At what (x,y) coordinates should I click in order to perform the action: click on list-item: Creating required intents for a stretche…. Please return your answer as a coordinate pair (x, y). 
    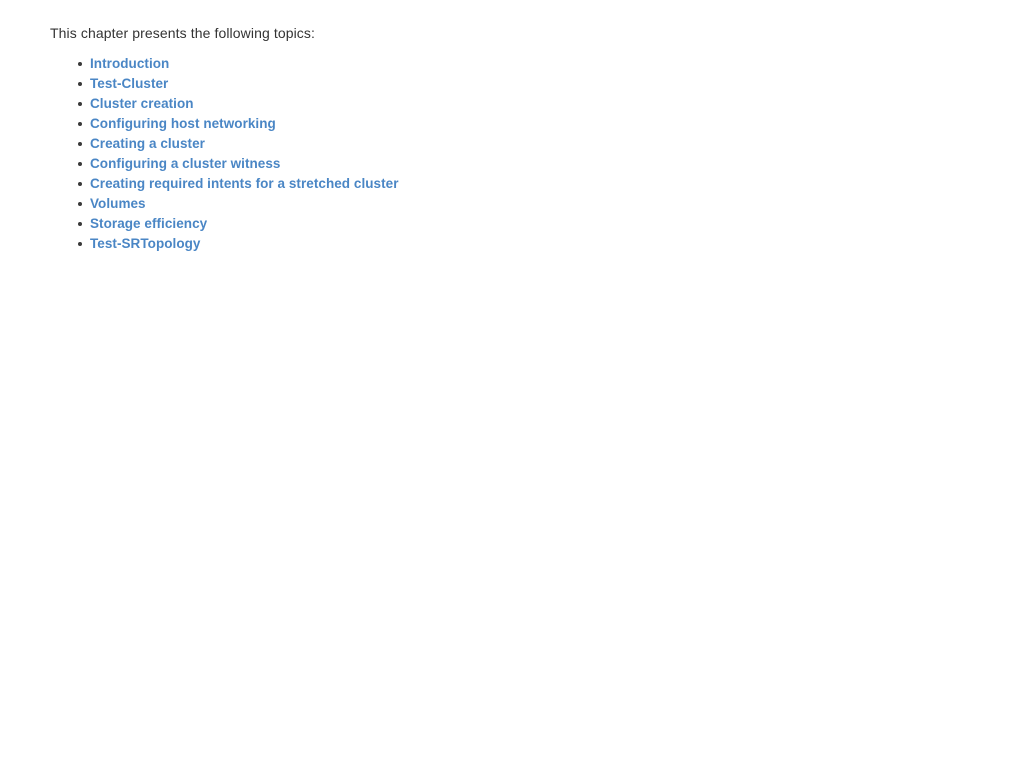
    Looking at the image, I should click on (510, 184).